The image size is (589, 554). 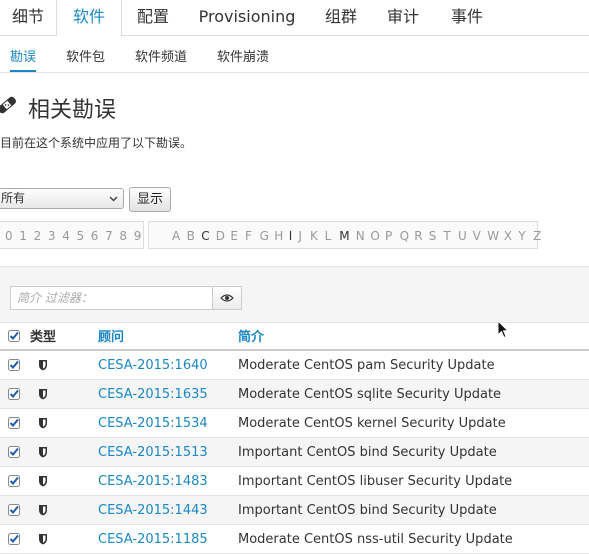 What do you see at coordinates (360, 236) in the screenshot?
I see `alpha-letter-link: N` at bounding box center [360, 236].